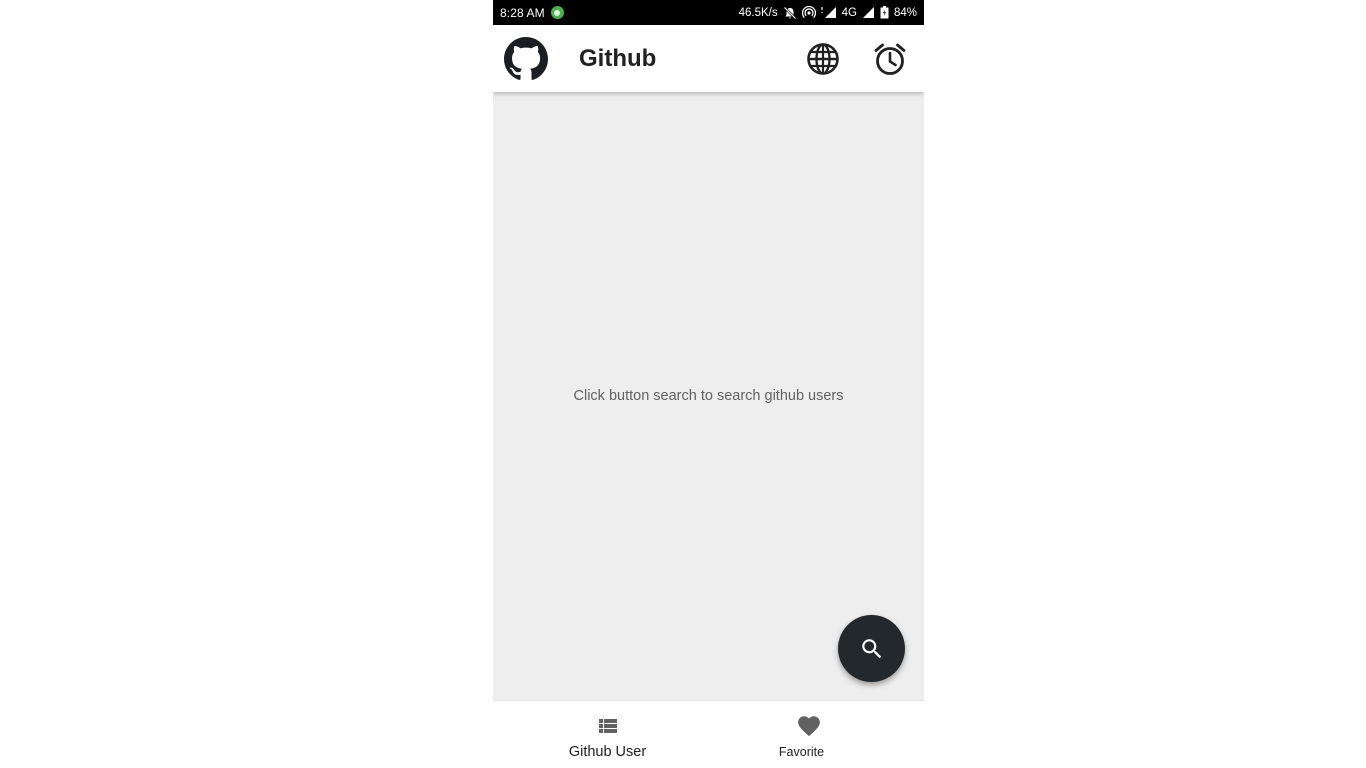 Image resolution: width=1366 pixels, height=768 pixels. Describe the element at coordinates (608, 726) in the screenshot. I see `list-icon` at that location.